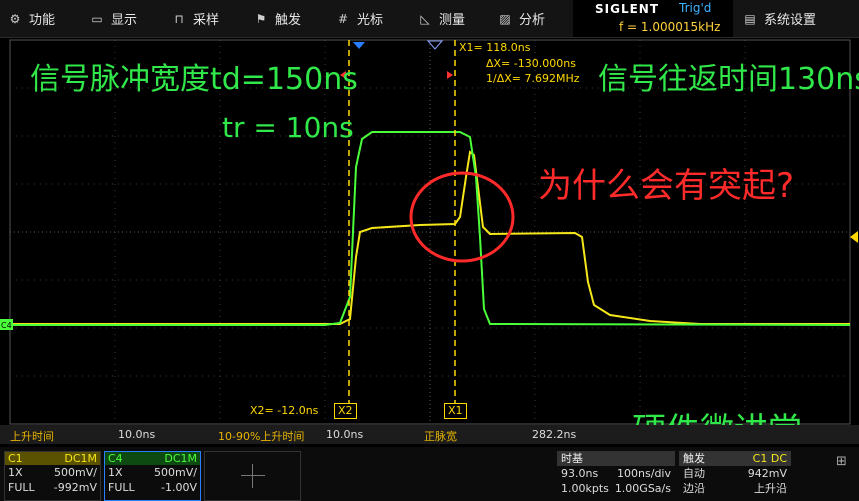 This screenshot has height=501, width=859. I want to click on menu-label: 采样, so click(206, 20).